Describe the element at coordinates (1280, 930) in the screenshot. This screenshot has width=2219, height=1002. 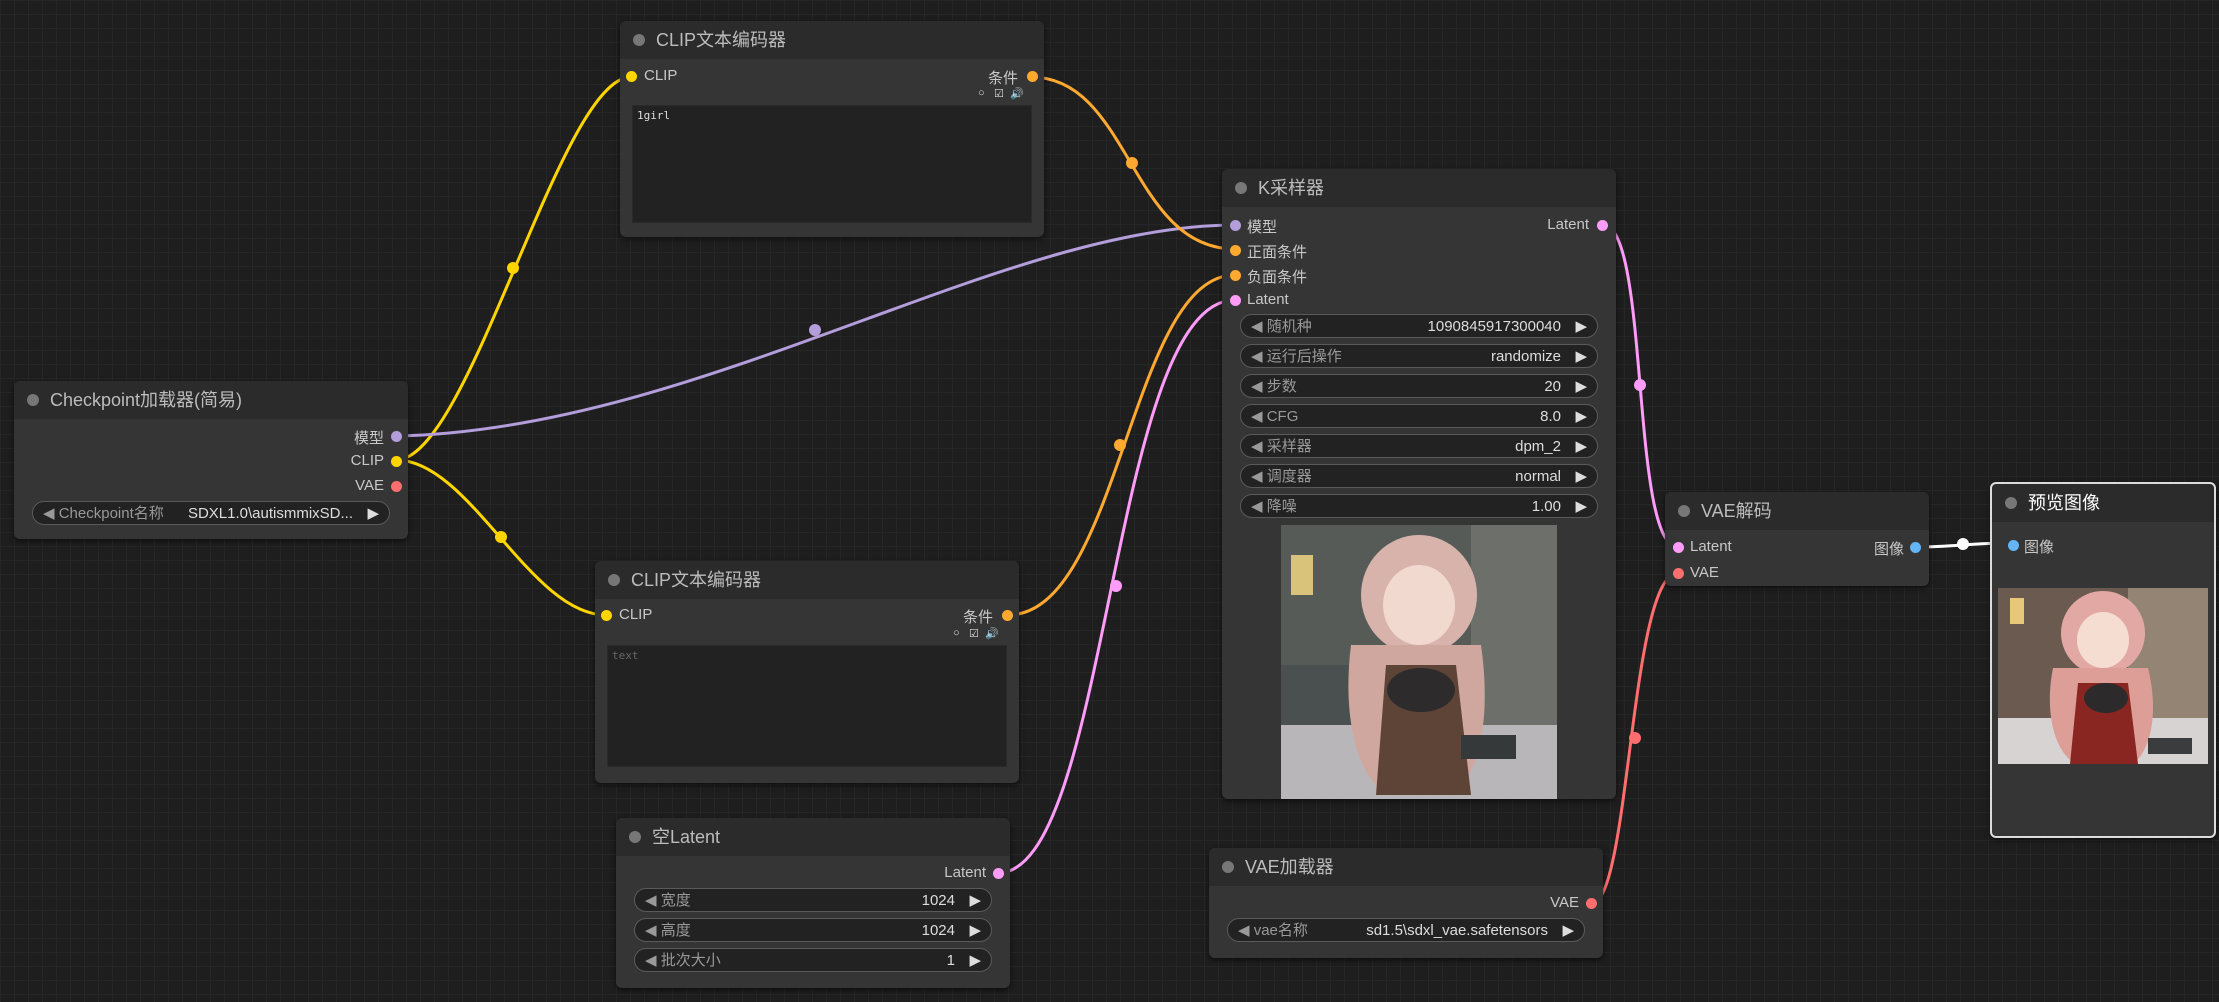
I see `widget-label: vae名称` at that location.